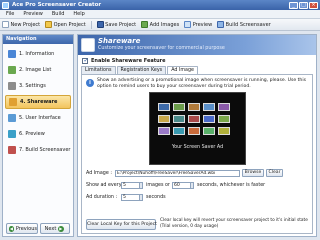  I want to click on nav-item-user-interface: 5. User Interface, so click(38, 118).